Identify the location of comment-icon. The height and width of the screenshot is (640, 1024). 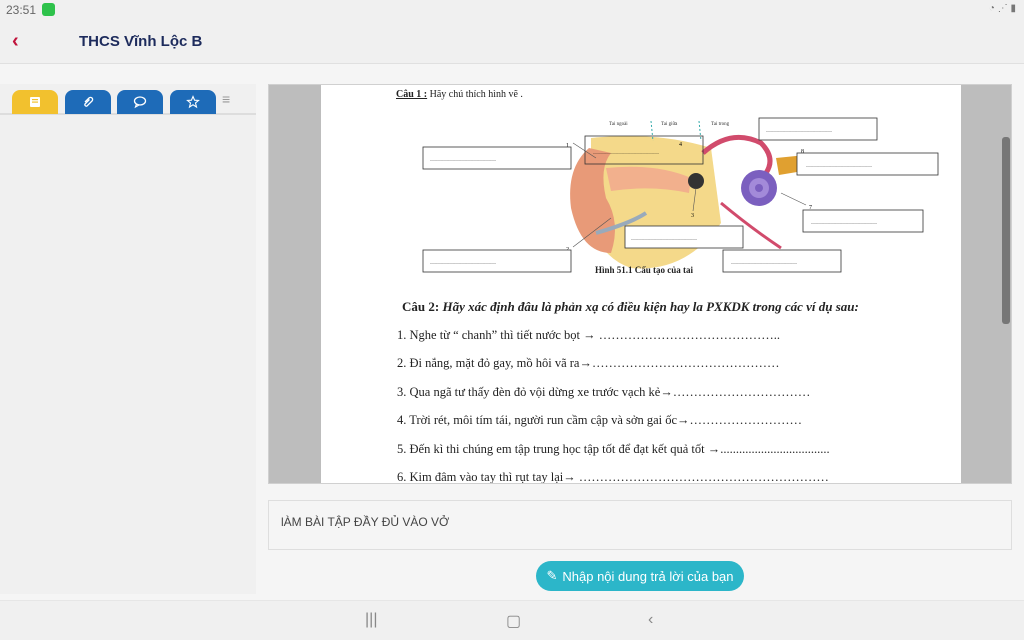
(140, 102).